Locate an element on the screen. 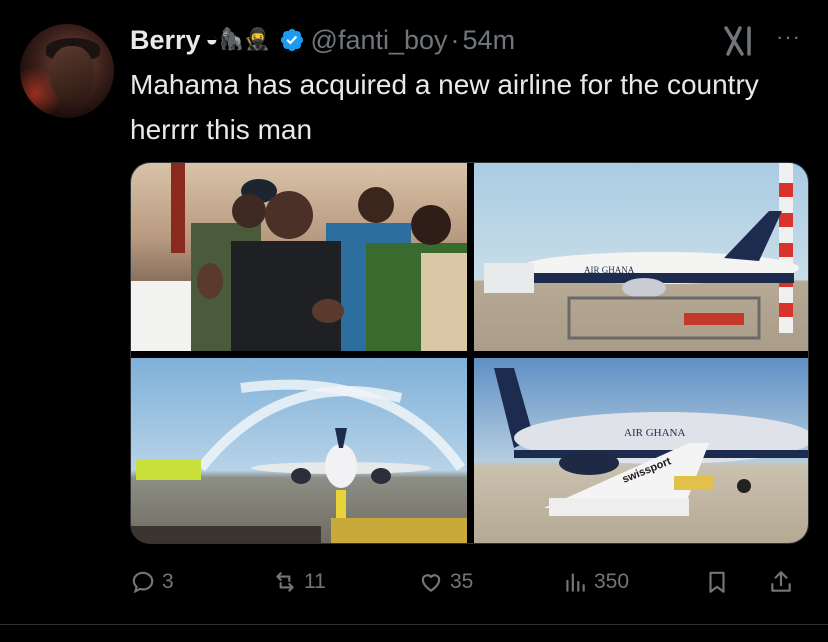  views-count: 350 is located at coordinates (612, 581).